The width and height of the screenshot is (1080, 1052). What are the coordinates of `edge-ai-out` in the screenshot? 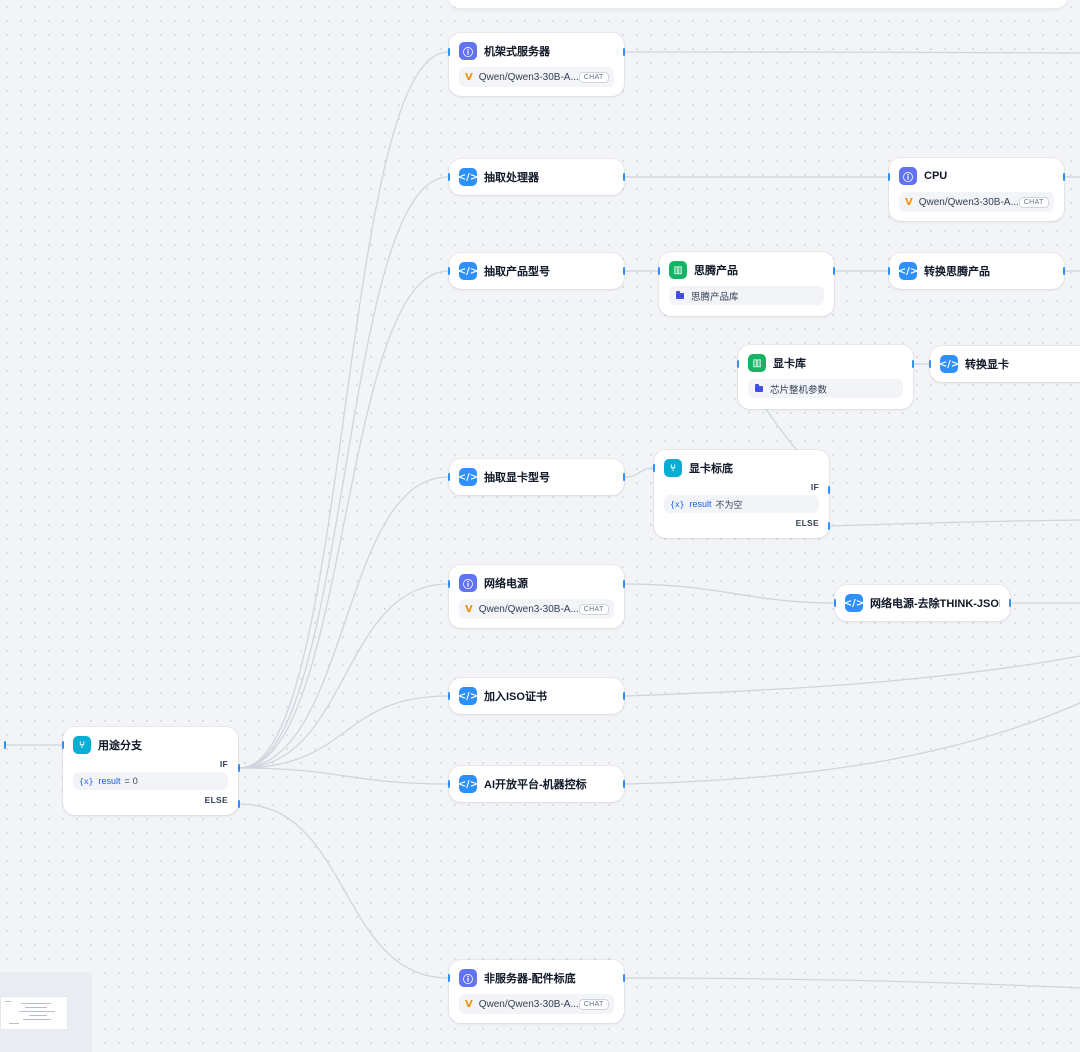 It's located at (852, 743).